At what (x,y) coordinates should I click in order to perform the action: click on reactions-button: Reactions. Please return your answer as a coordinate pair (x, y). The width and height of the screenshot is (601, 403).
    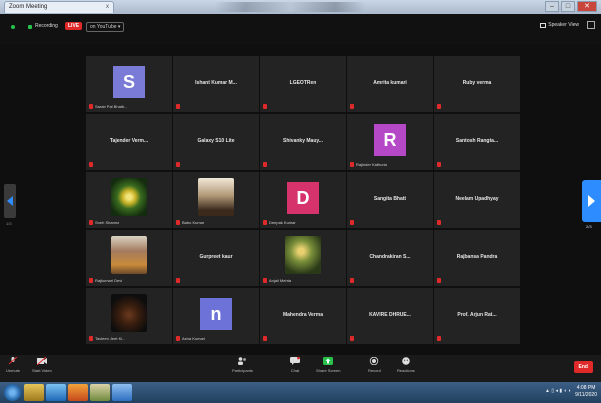
    Looking at the image, I should click on (406, 365).